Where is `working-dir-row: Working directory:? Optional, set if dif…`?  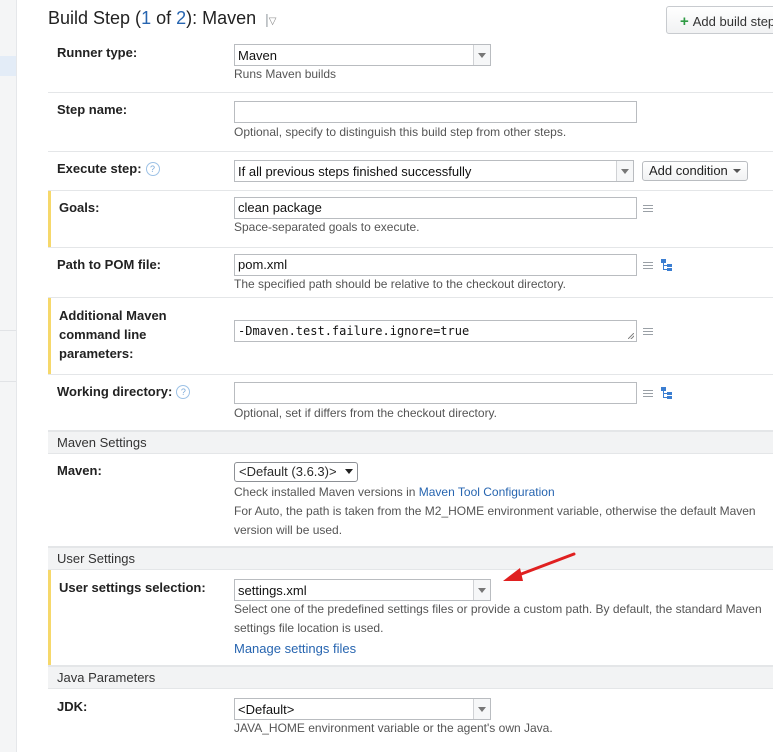
working-dir-row: Working directory:? Optional, set if dif… is located at coordinates (410, 403).